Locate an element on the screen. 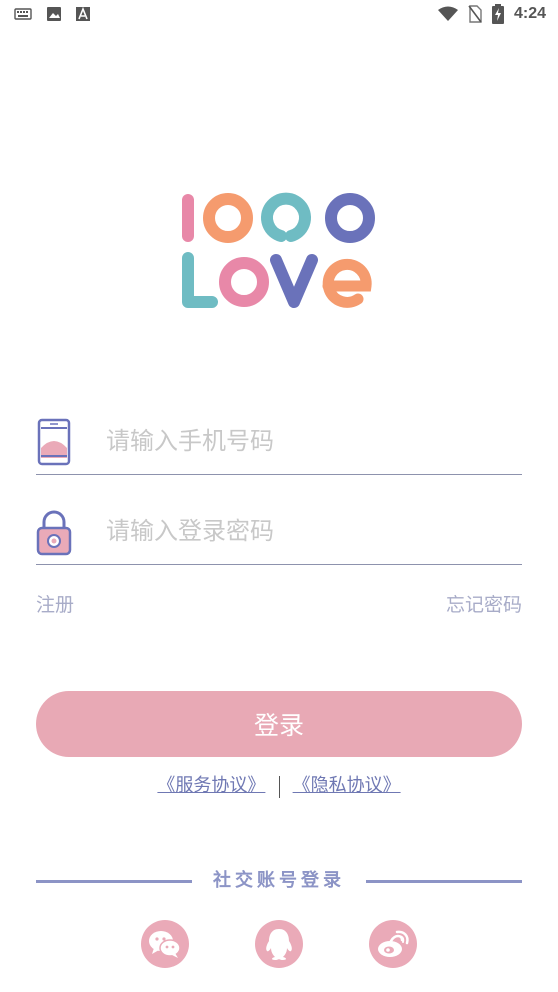  divider-right is located at coordinates (444, 881).